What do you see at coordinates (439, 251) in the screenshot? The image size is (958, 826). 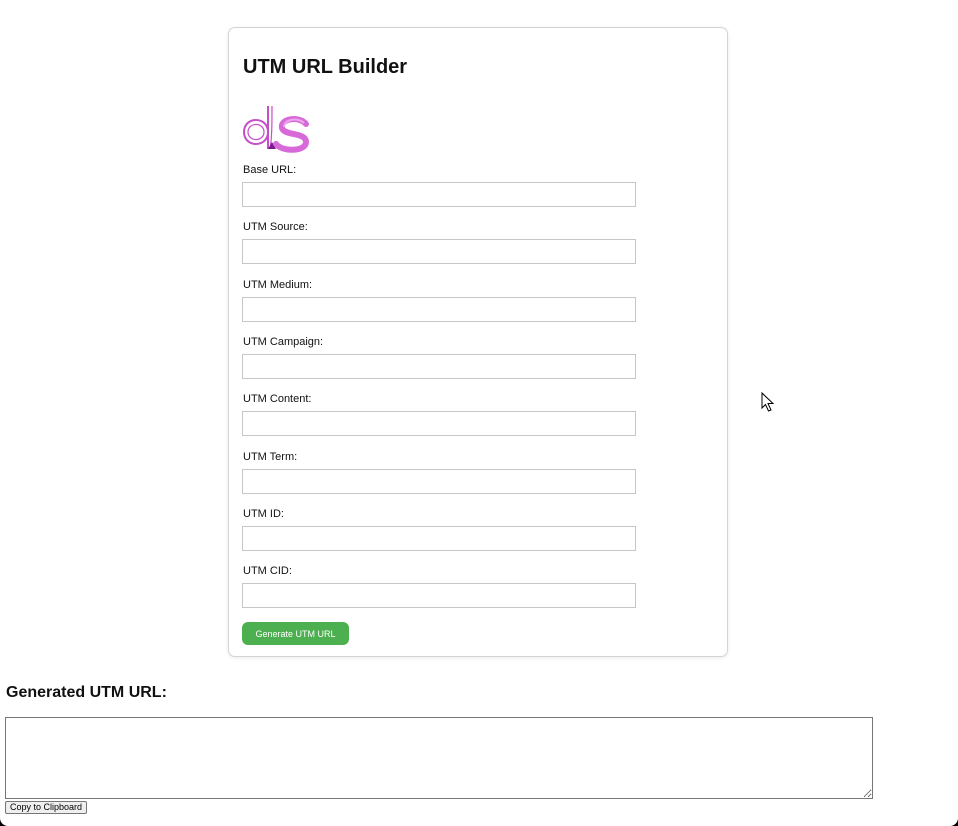 I see `utm-source-input` at bounding box center [439, 251].